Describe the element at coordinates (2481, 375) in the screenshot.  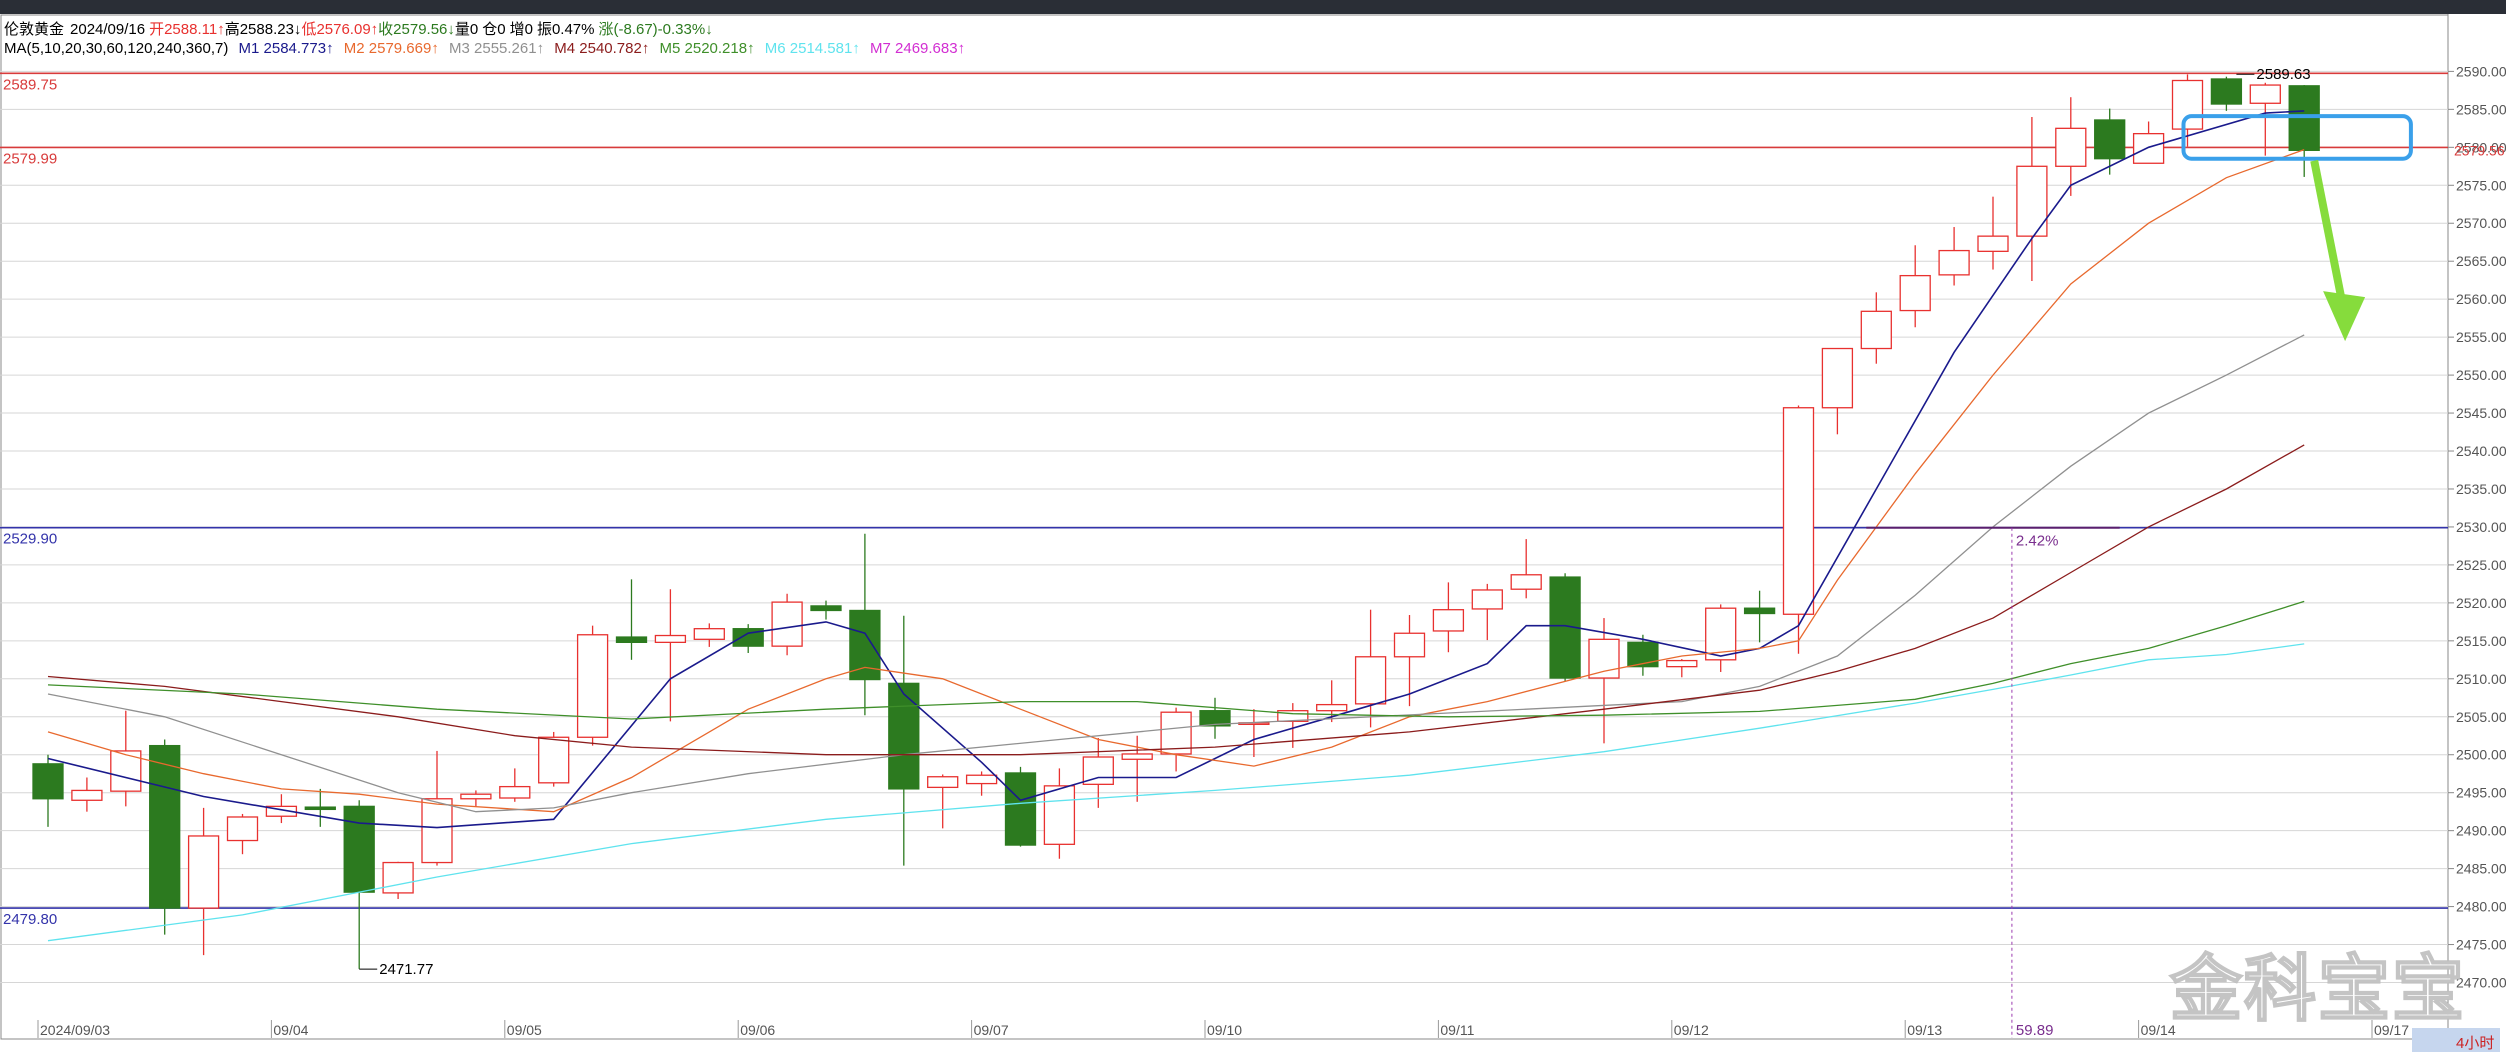
I see `y-tick-label: 2550.00` at that location.